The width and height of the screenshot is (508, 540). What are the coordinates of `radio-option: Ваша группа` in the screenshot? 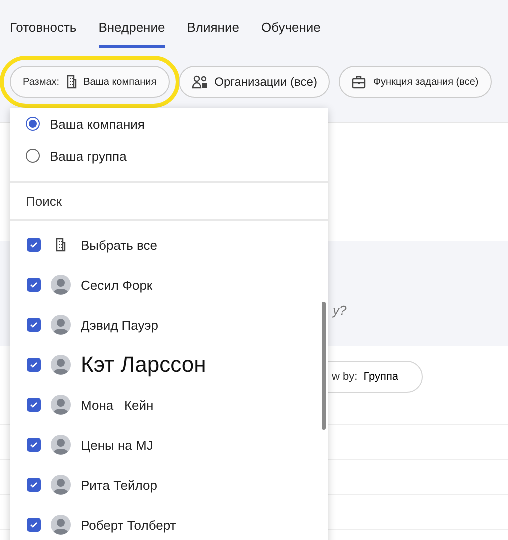 It's located at (76, 156).